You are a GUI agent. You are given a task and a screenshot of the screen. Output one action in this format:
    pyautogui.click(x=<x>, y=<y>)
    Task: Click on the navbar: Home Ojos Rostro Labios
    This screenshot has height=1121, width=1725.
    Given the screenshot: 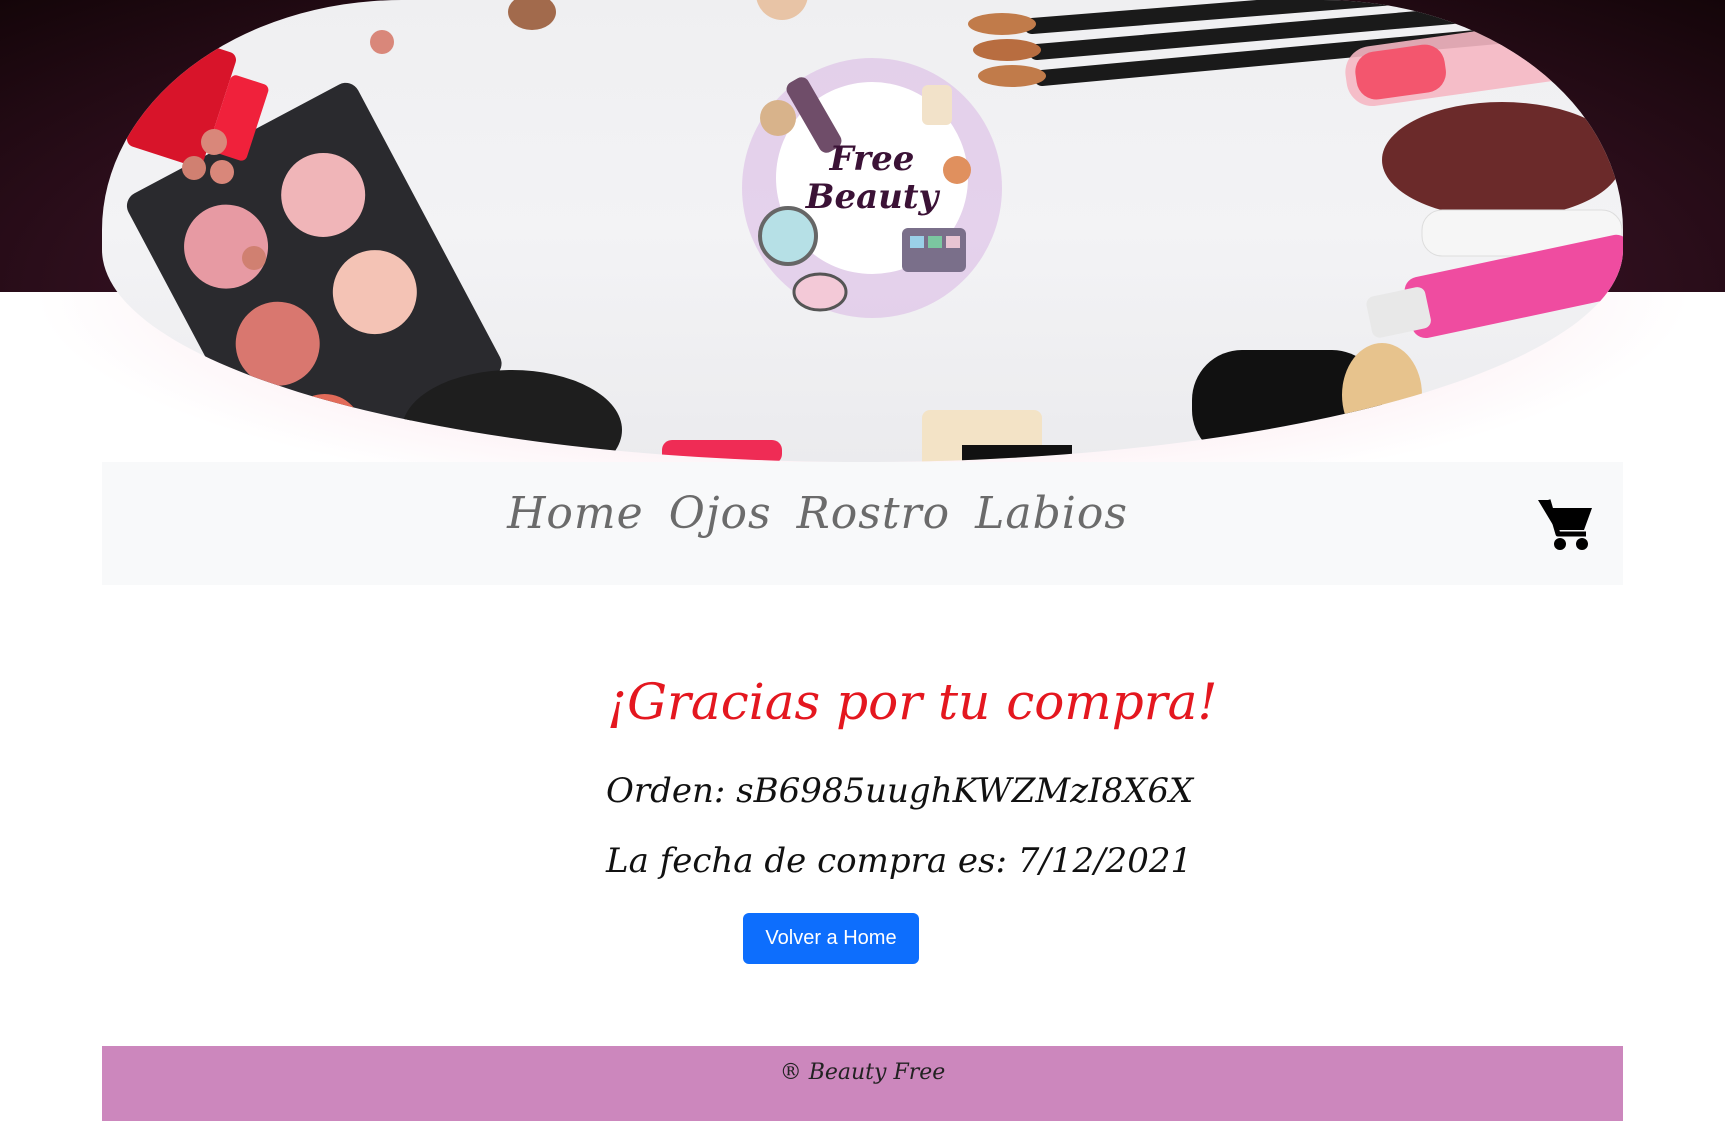 What is the action you would take?
    pyautogui.click(x=862, y=523)
    